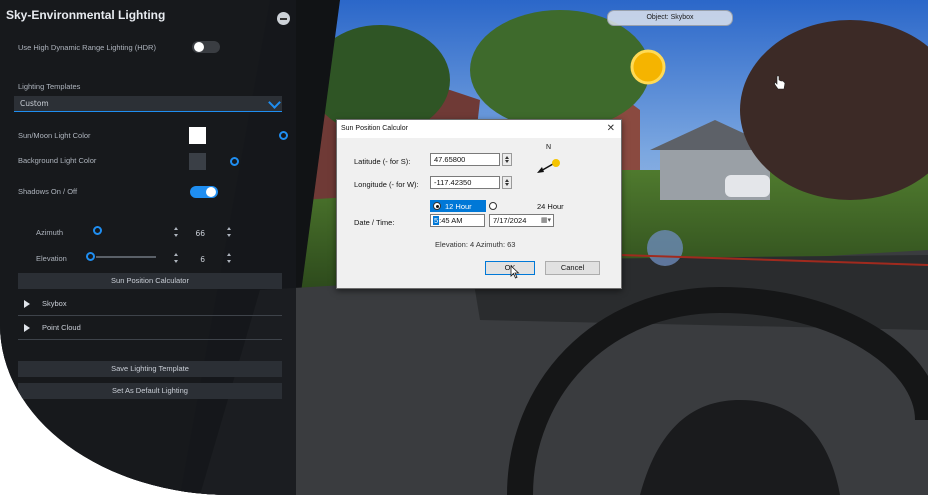  I want to click on latitude-field: 47.65800, so click(465, 159).